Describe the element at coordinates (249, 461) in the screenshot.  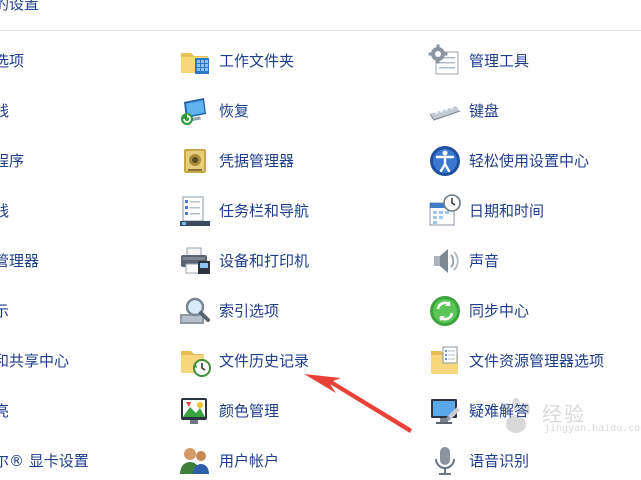
I see `cp-item-label: 用户帐户` at that location.